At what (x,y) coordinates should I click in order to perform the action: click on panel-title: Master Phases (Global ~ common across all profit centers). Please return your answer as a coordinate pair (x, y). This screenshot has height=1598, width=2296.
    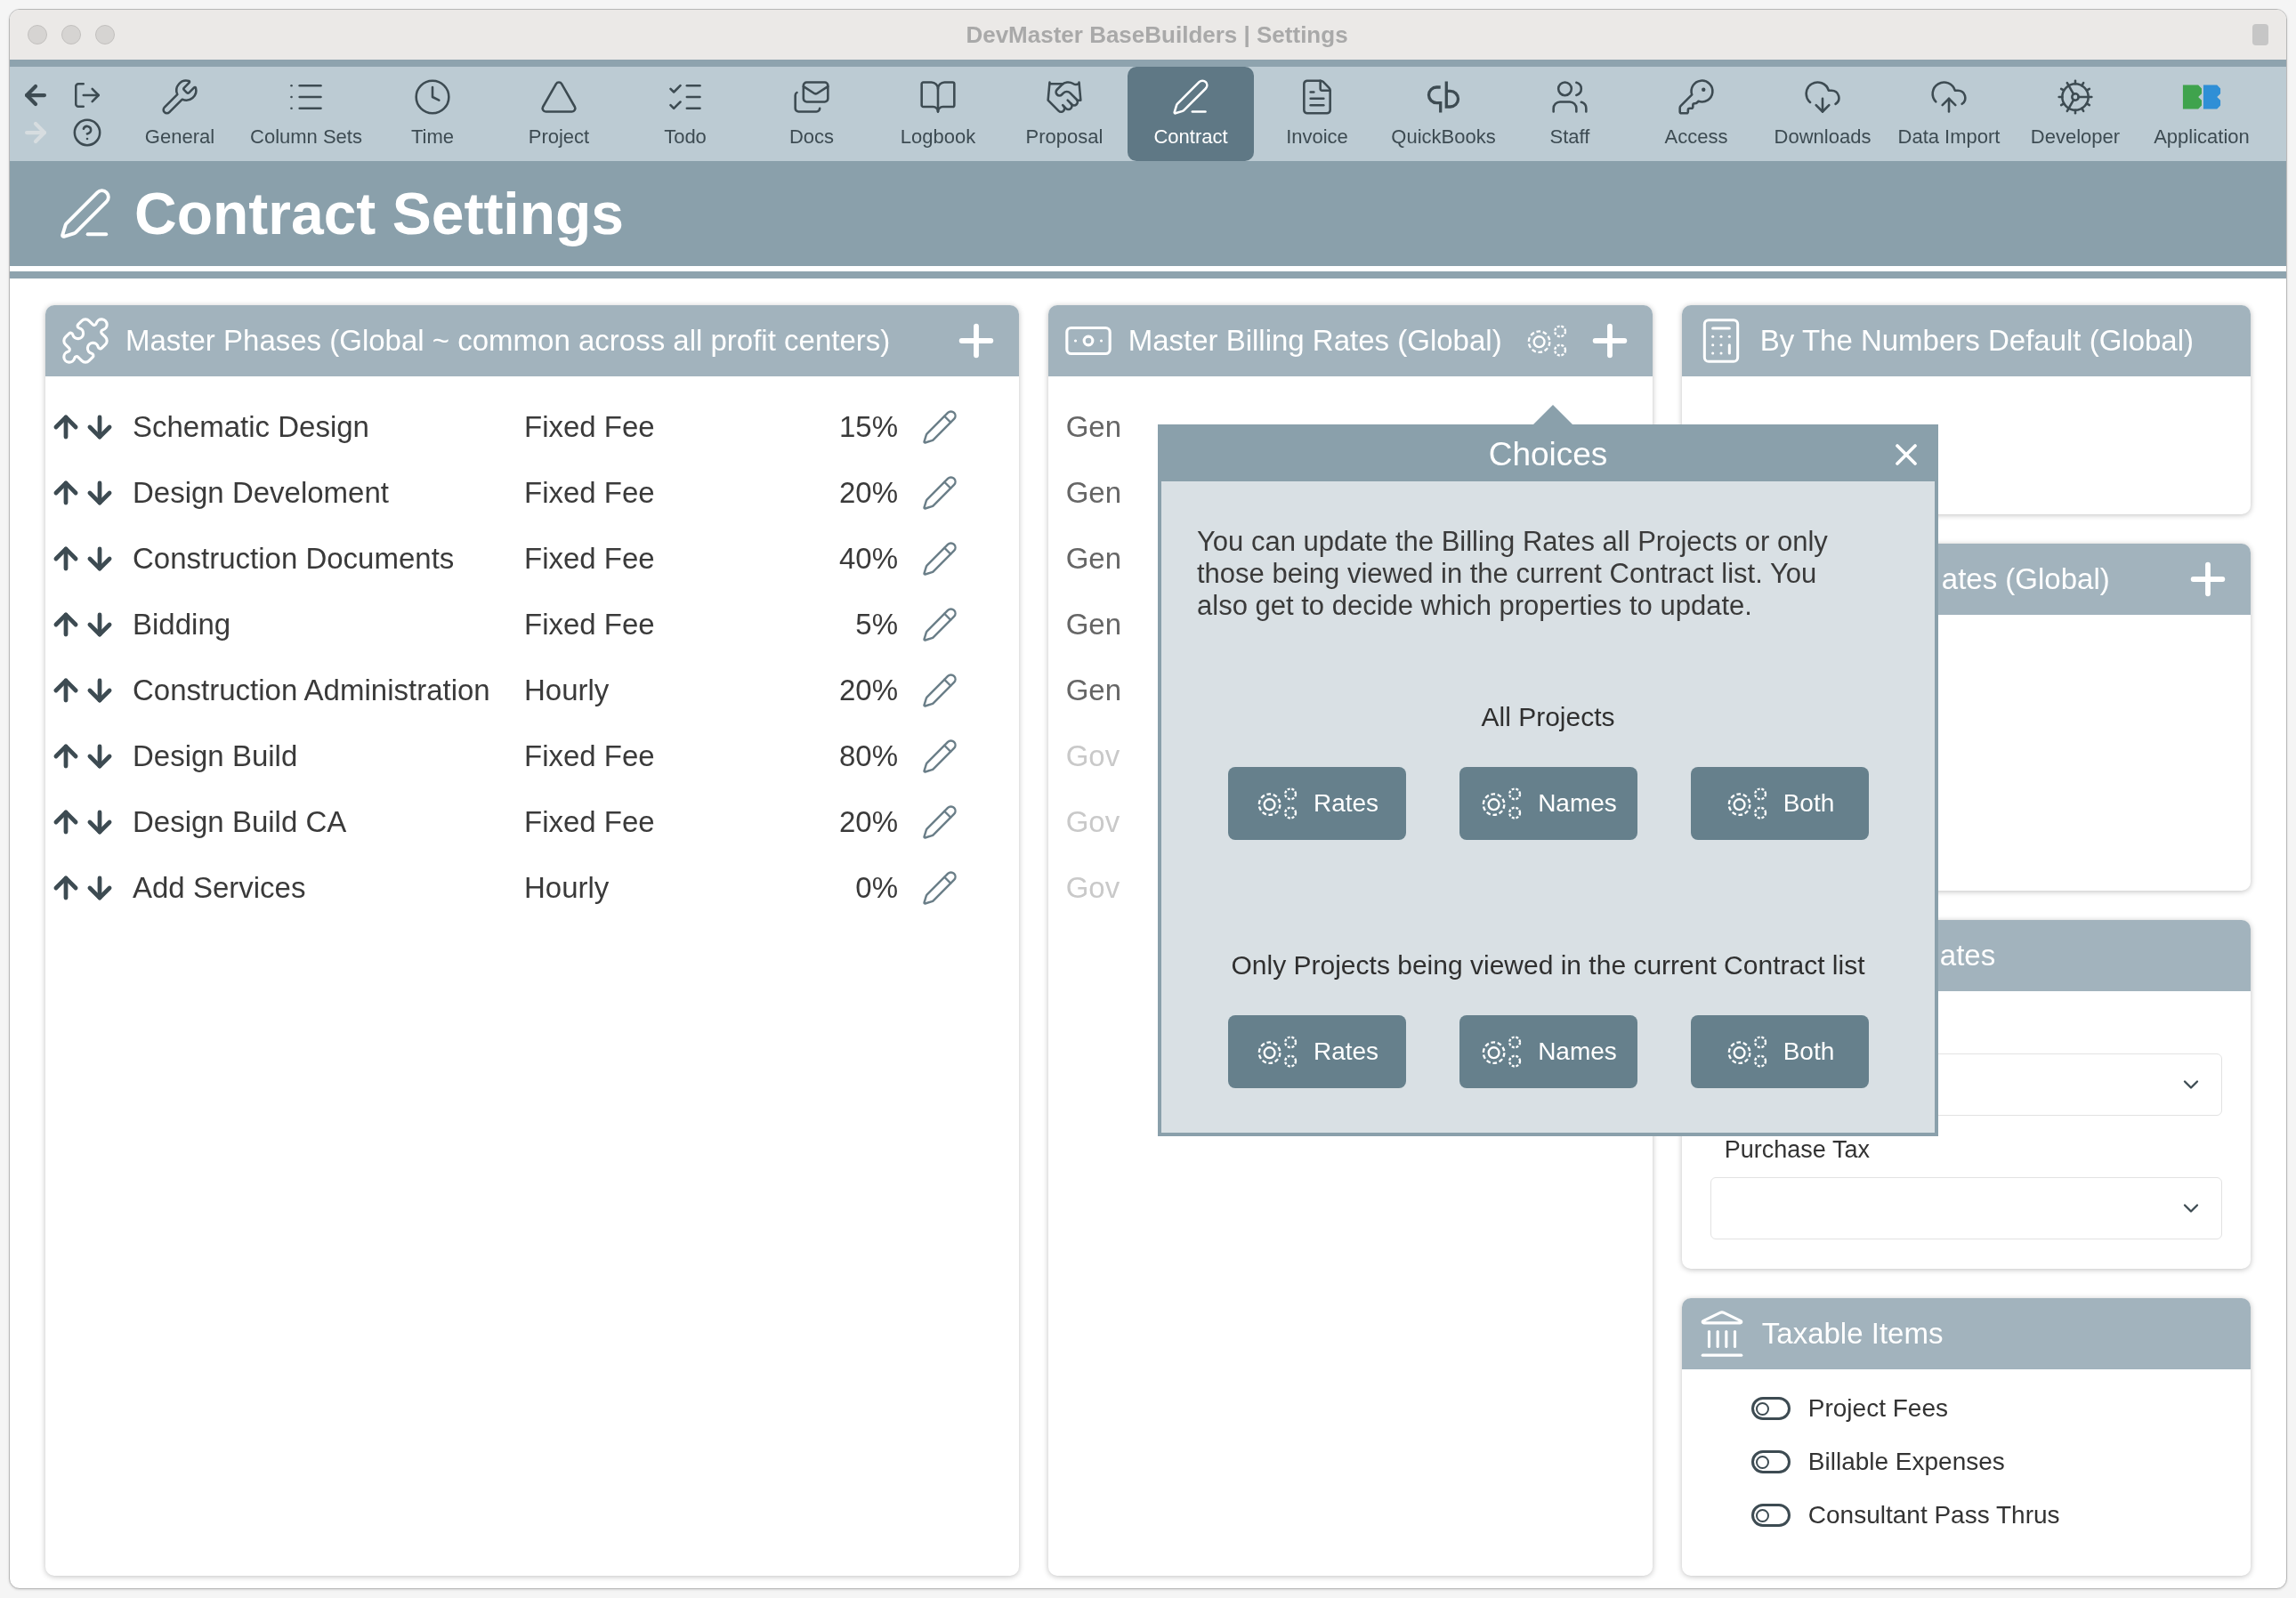
    Looking at the image, I should click on (508, 341).